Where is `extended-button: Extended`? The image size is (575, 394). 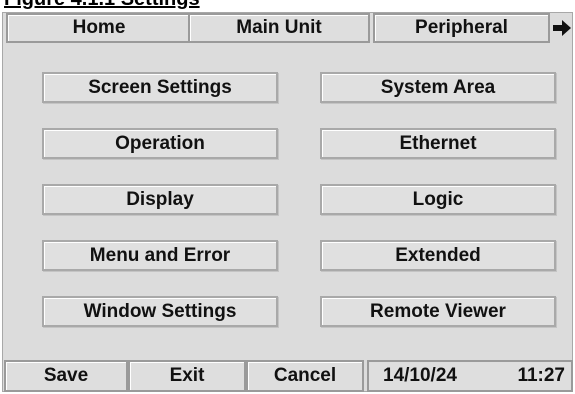 extended-button: Extended is located at coordinates (438, 255).